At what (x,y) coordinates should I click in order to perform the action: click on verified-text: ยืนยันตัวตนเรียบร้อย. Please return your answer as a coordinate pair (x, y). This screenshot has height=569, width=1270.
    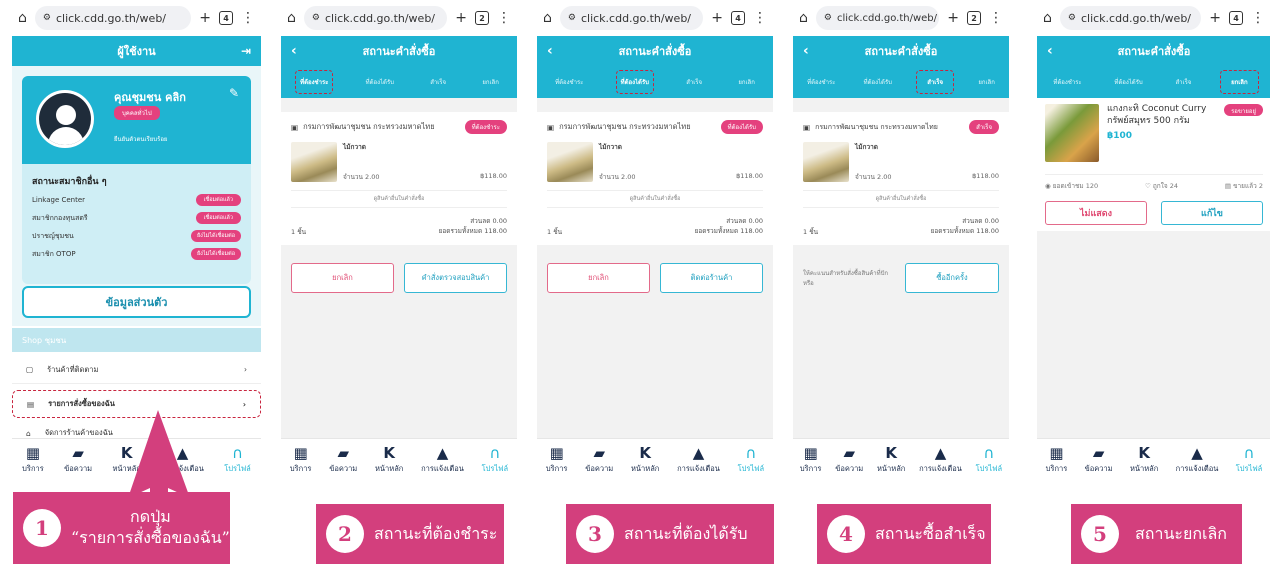
    Looking at the image, I should click on (141, 139).